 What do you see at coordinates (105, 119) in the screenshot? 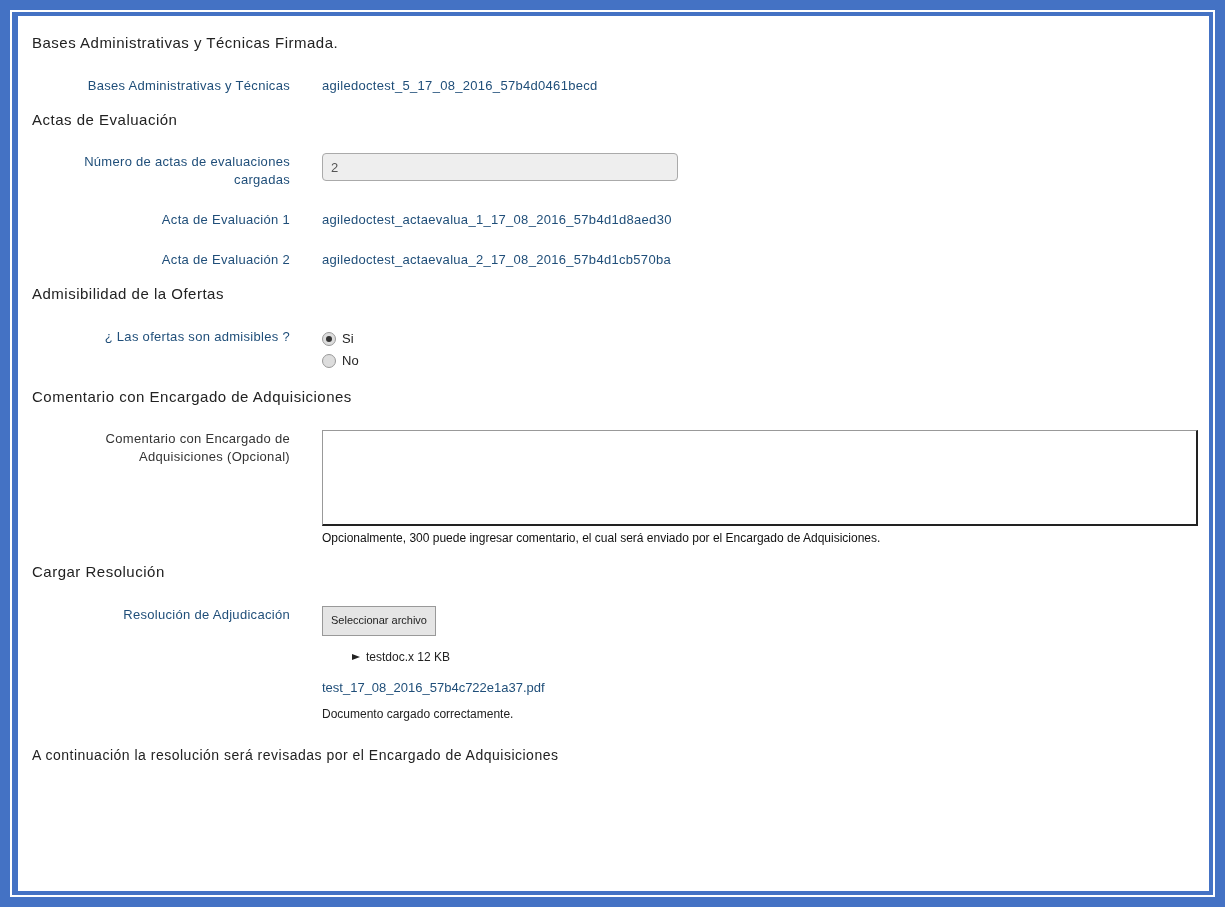
I see `section-heading: Actas de Evaluación` at bounding box center [105, 119].